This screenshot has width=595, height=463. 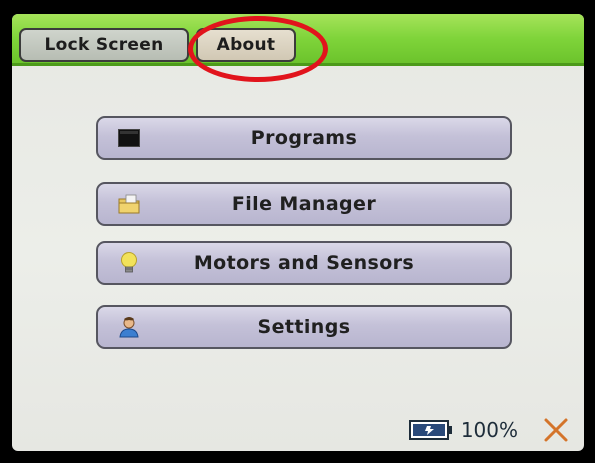 What do you see at coordinates (430, 430) in the screenshot?
I see `battery-icon` at bounding box center [430, 430].